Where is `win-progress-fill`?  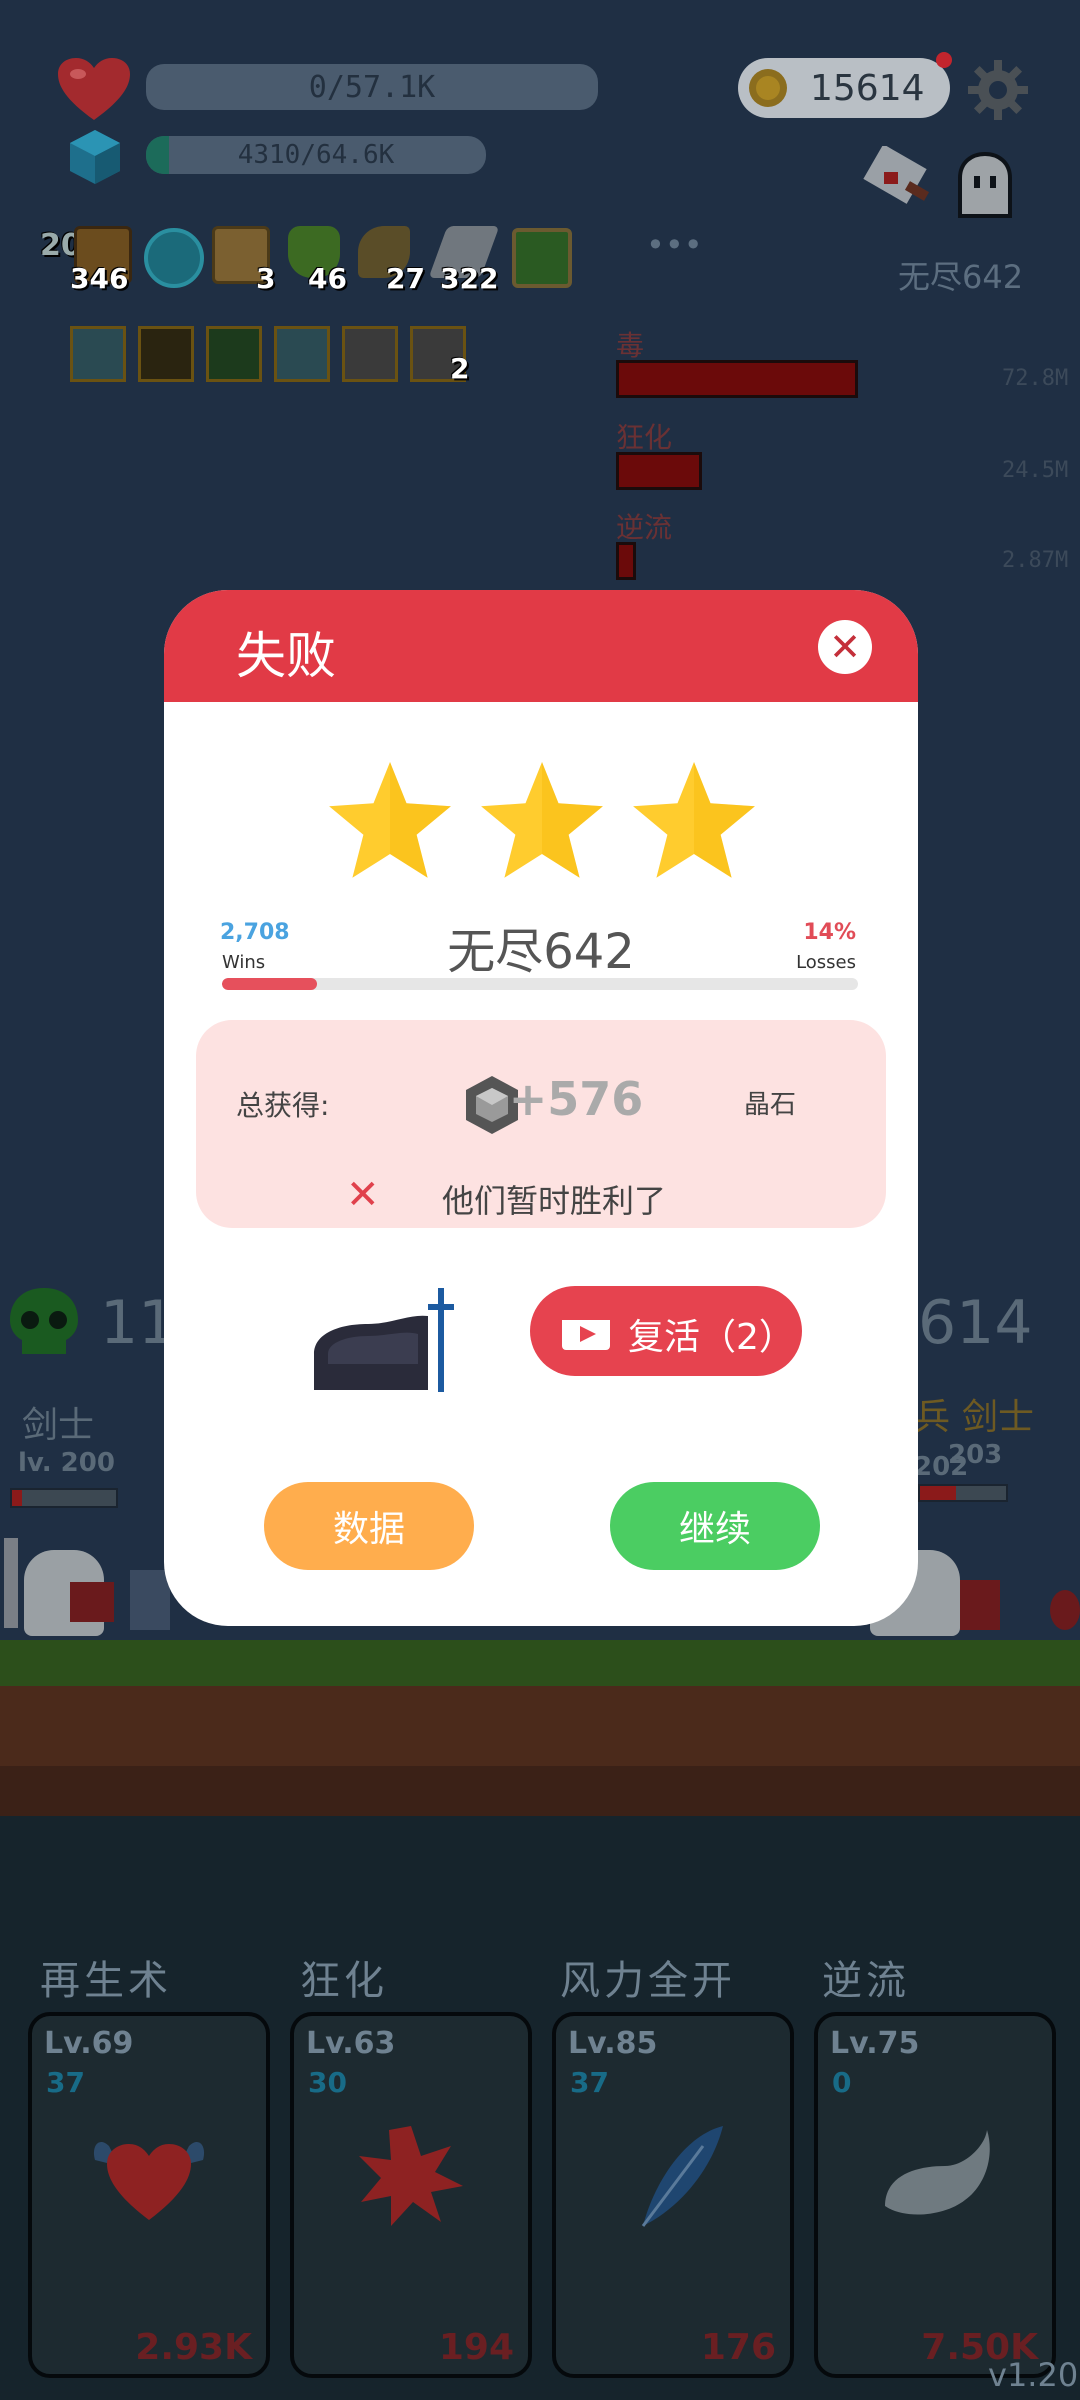
win-progress-fill is located at coordinates (270, 984).